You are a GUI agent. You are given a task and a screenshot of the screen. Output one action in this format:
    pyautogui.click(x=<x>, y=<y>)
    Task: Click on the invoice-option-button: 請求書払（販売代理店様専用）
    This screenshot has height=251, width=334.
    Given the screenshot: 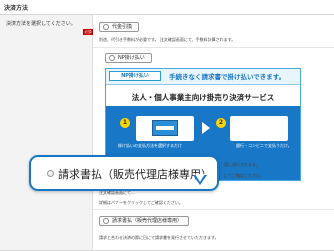 What is the action you would take?
    pyautogui.click(x=144, y=221)
    